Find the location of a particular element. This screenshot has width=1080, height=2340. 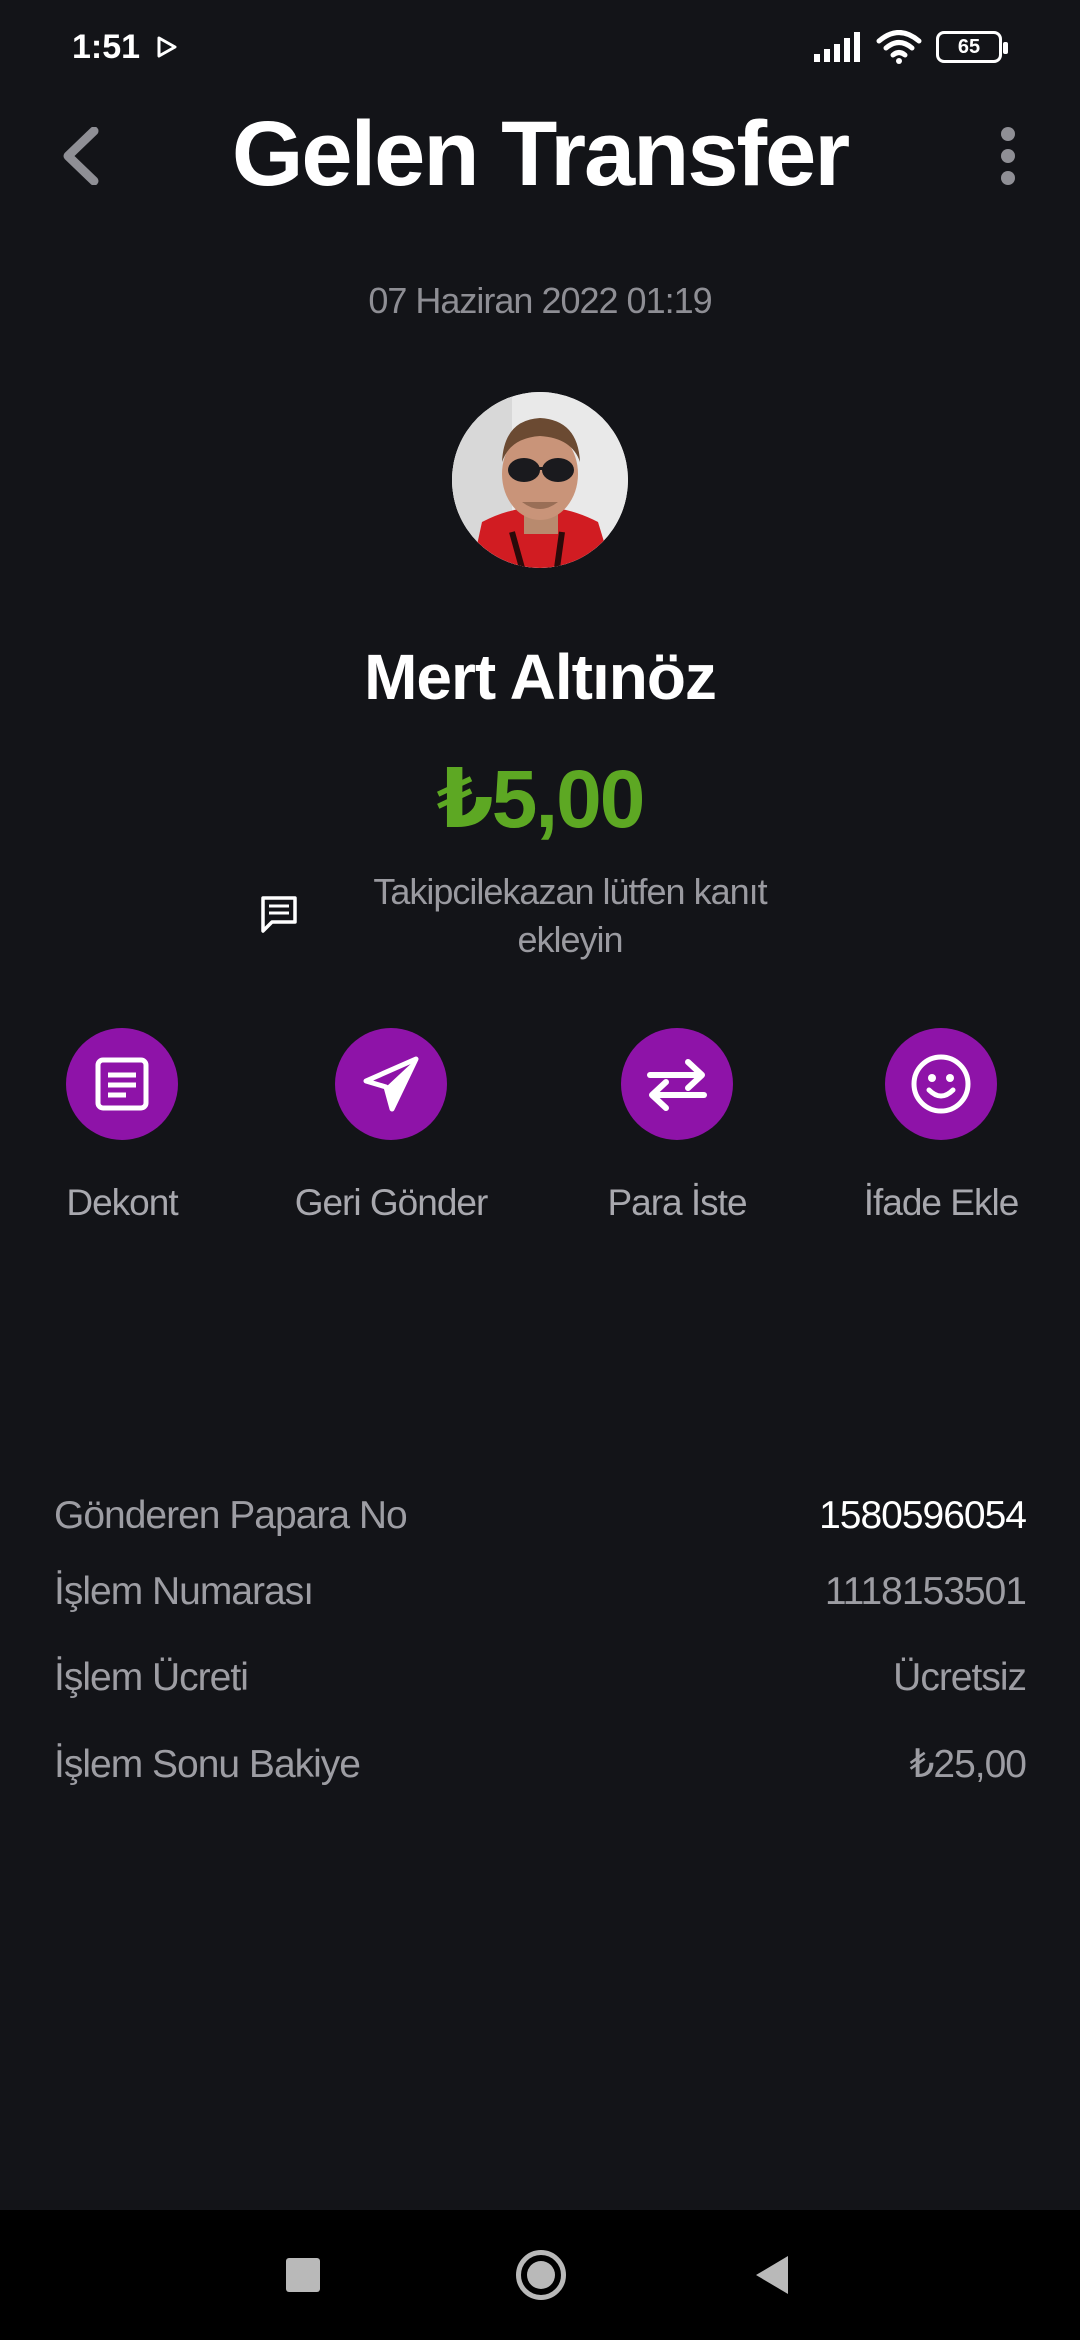

status-bar: 1:51 65 is located at coordinates (540, 48).